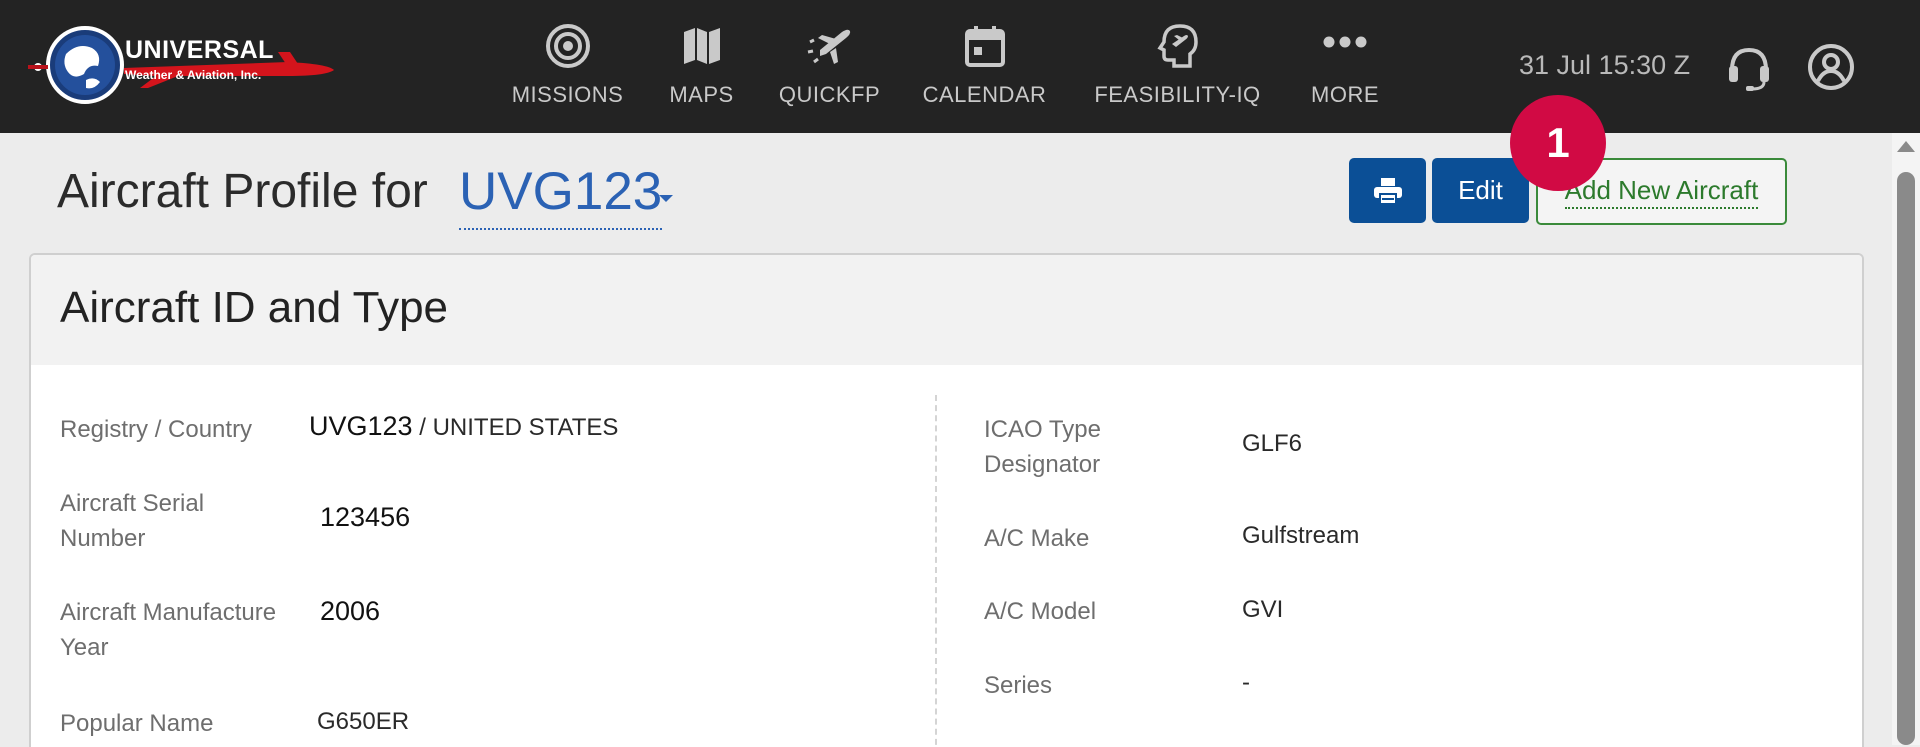 This screenshot has height=747, width=1920. Describe the element at coordinates (1906, 458) in the screenshot. I see `scrollbar-thumb` at that location.